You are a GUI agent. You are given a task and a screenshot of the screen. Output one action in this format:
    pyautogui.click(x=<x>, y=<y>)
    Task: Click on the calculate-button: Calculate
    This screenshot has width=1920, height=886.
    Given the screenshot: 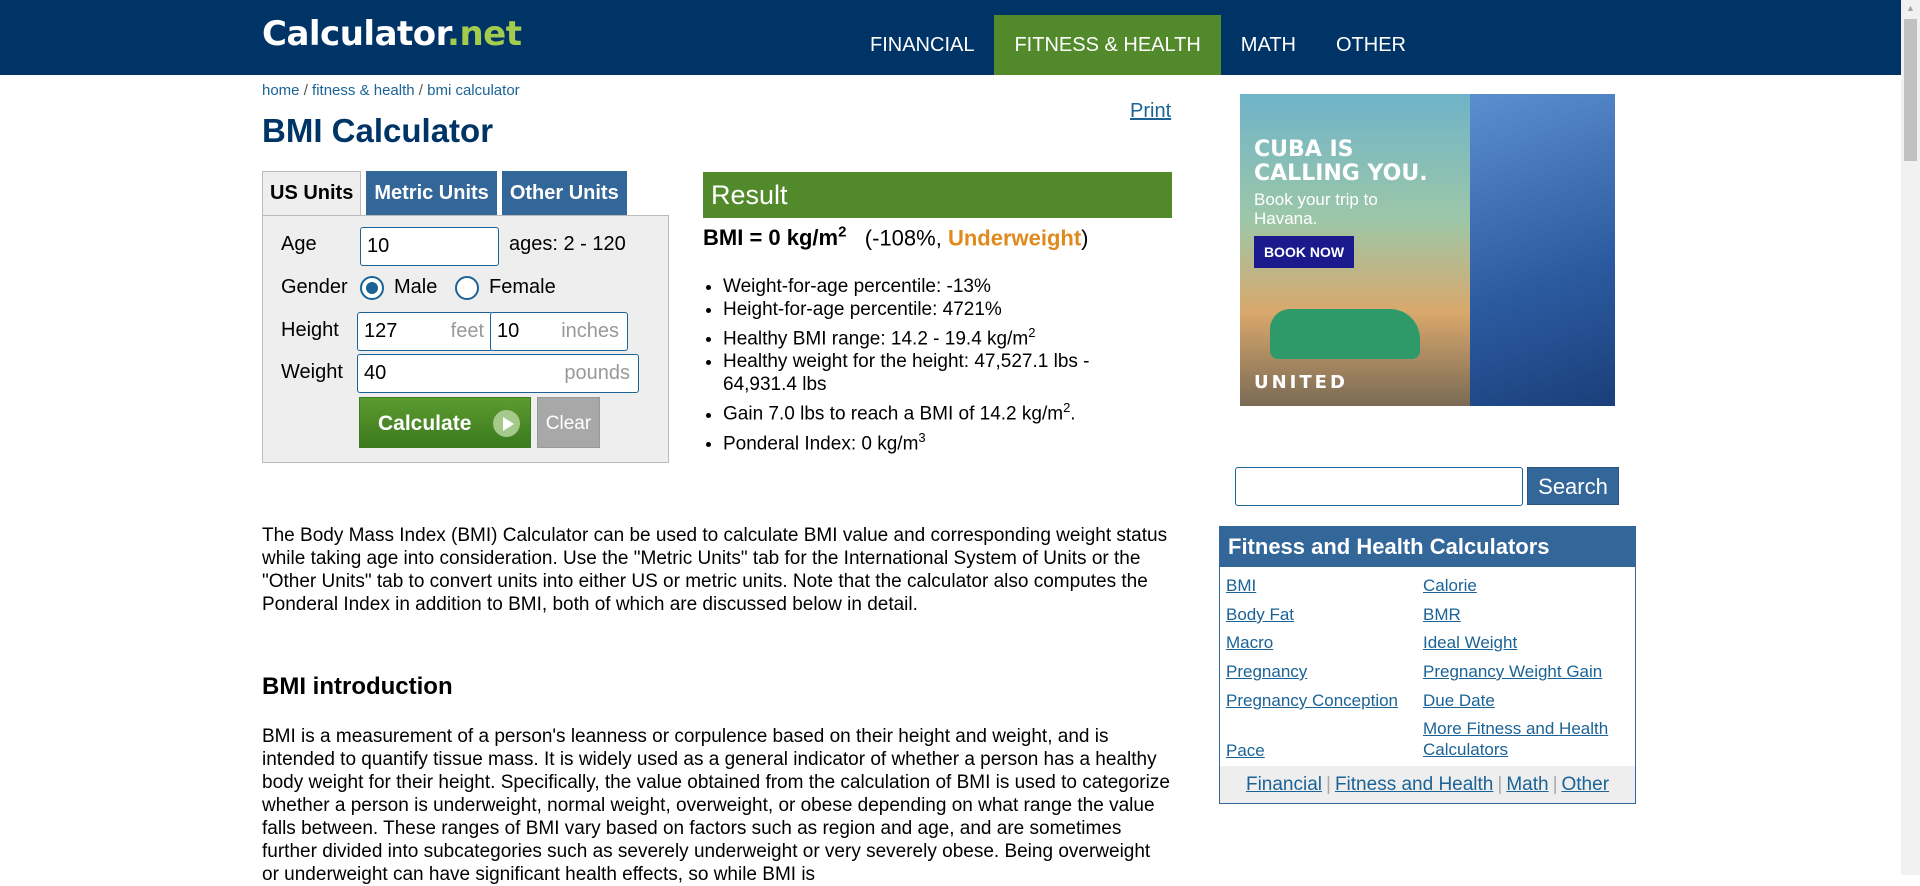 What is the action you would take?
    pyautogui.click(x=445, y=422)
    